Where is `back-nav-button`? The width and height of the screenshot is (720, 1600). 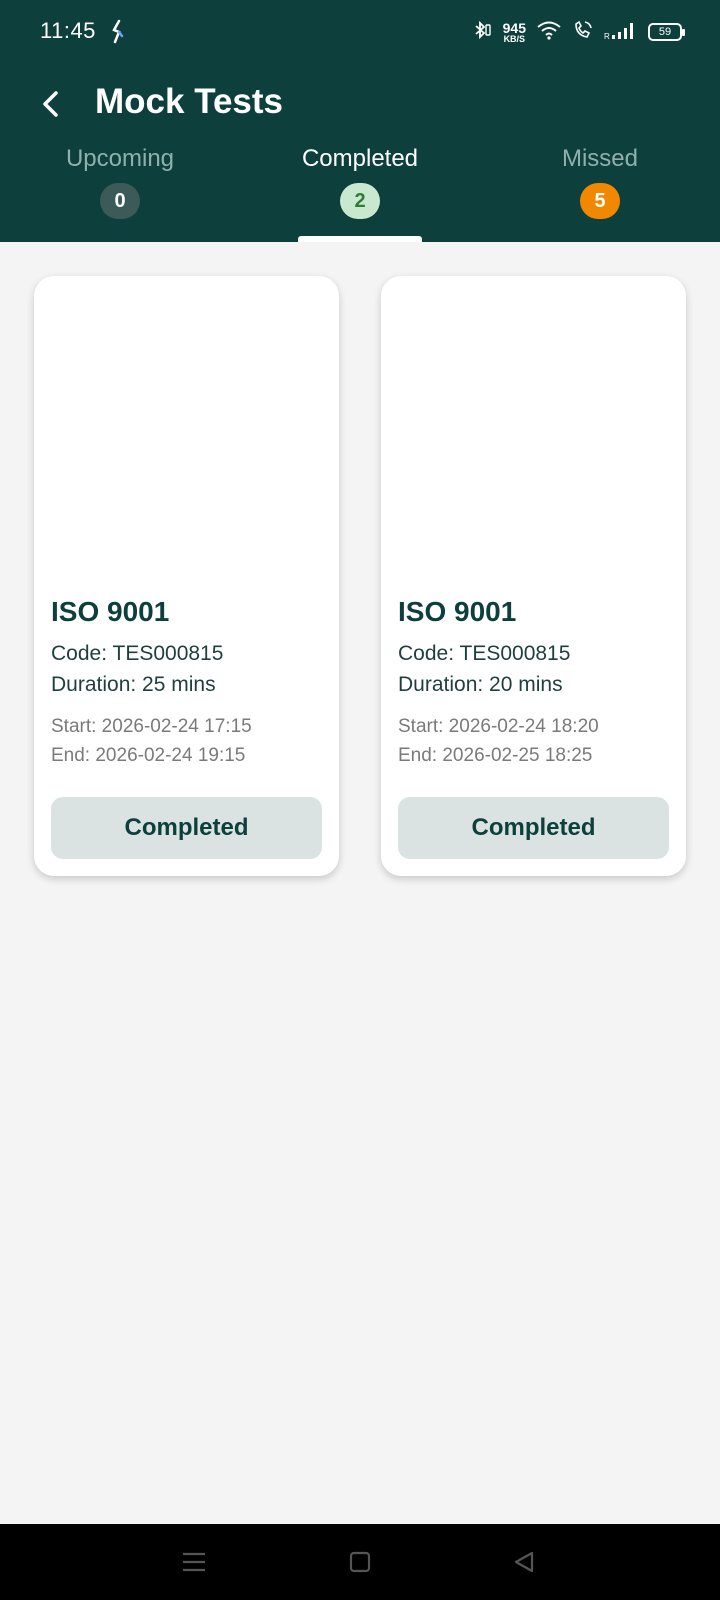 back-nav-button is located at coordinates (524, 1562).